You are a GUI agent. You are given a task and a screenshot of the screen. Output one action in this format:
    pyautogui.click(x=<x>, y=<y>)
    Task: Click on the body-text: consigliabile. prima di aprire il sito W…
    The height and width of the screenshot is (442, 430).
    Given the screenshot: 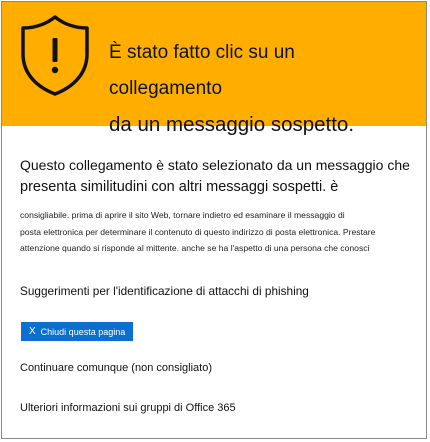 What is the action you would take?
    pyautogui.click(x=222, y=232)
    